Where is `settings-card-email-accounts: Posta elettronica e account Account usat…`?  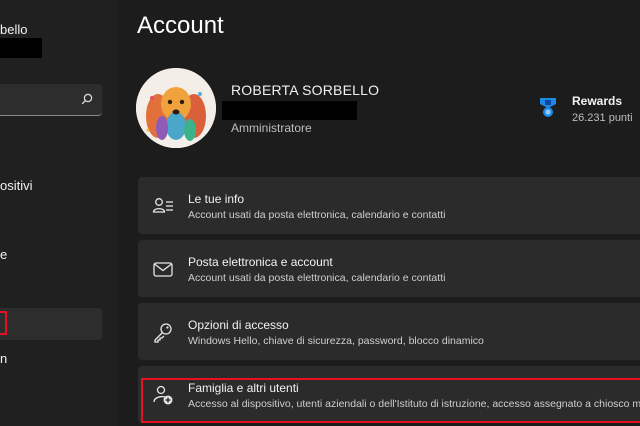 settings-card-email-accounts: Posta elettronica e account Account usat… is located at coordinates (389, 268).